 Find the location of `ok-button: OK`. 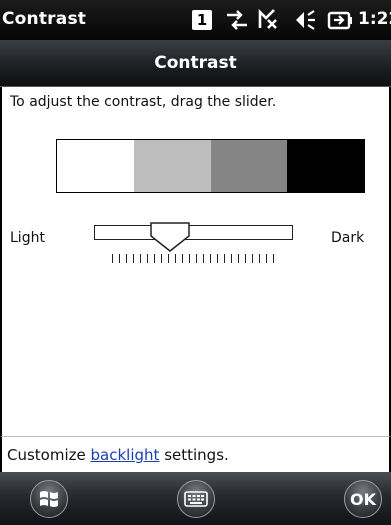

ok-button: OK is located at coordinates (363, 499).